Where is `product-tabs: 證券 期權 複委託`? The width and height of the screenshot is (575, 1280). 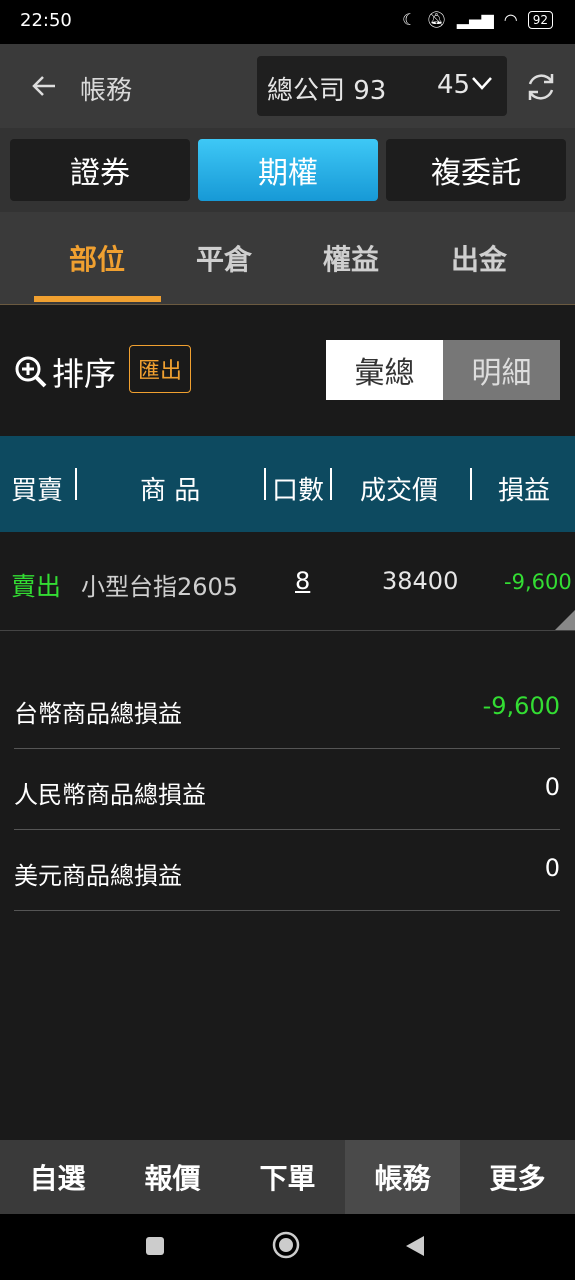
product-tabs: 證券 期權 複委託 is located at coordinates (287, 170).